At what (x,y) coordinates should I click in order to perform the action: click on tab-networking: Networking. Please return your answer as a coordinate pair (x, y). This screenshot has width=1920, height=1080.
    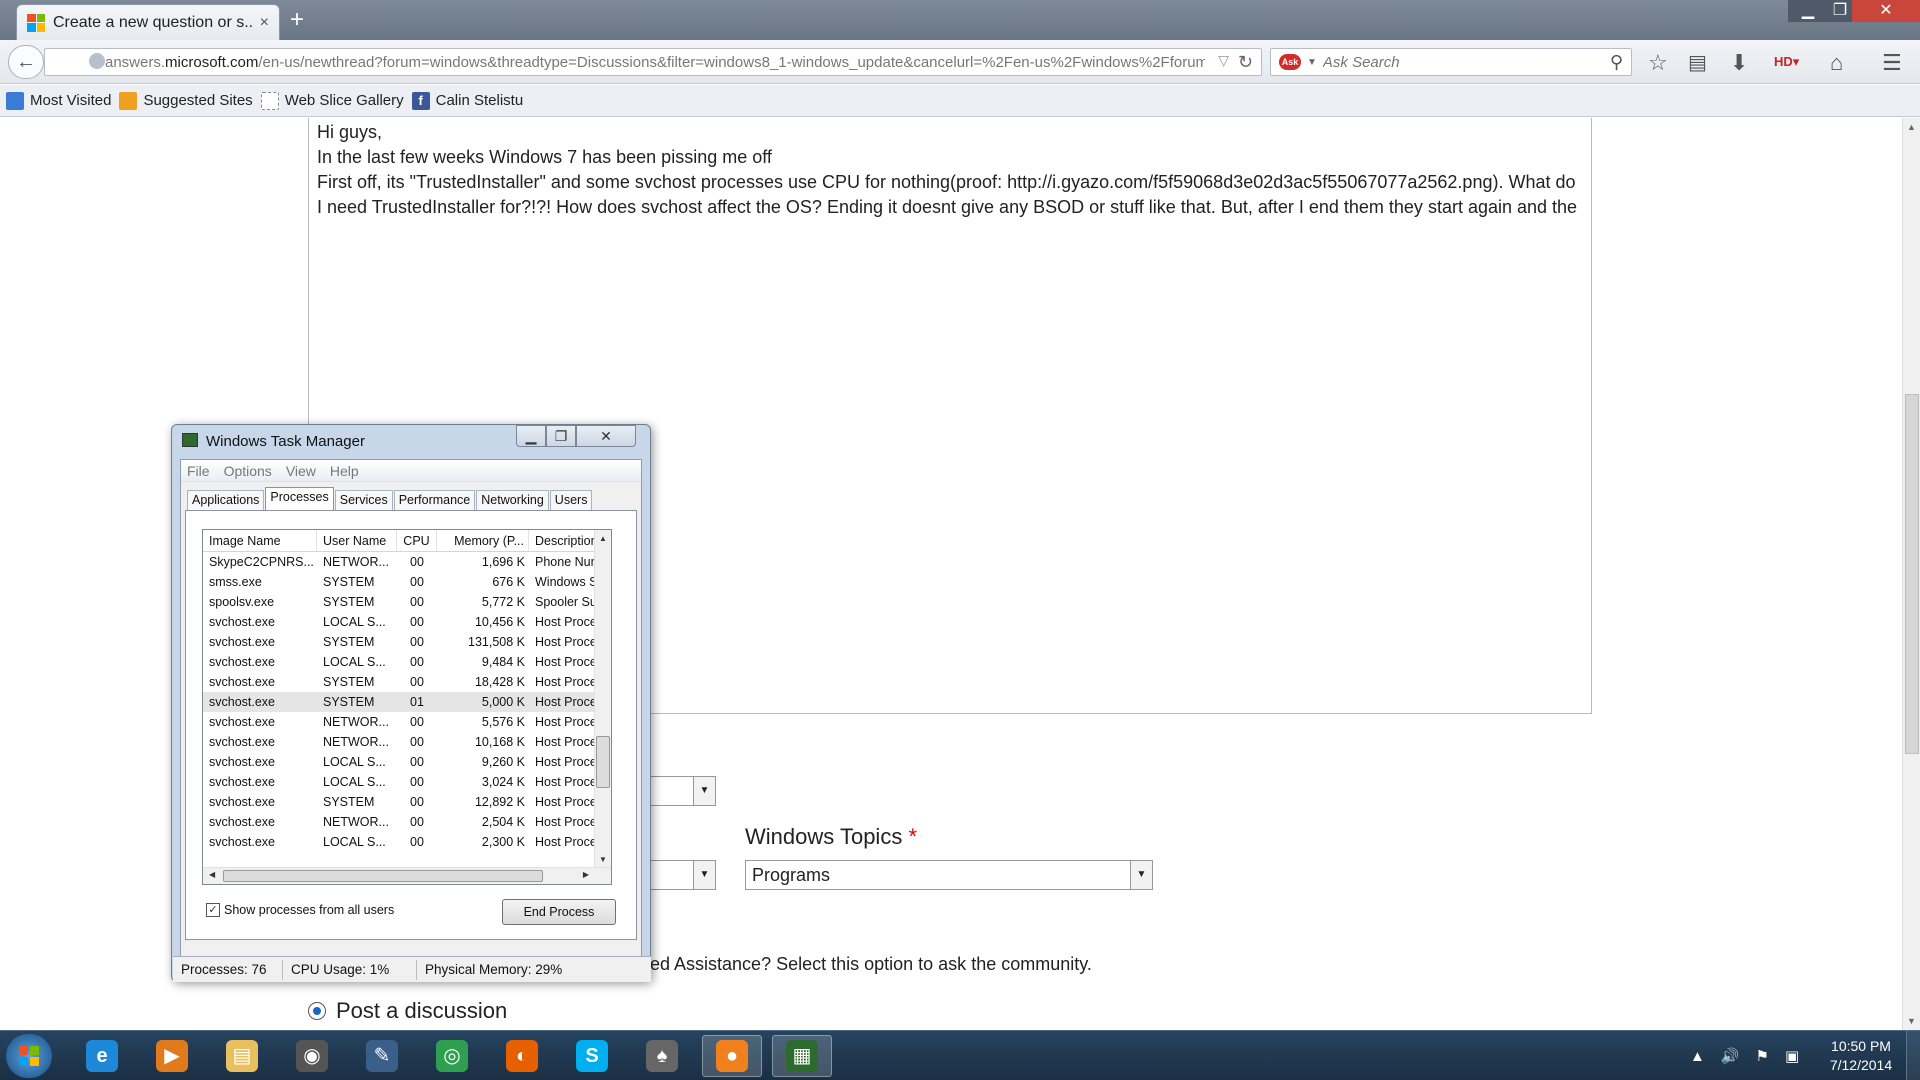
    Looking at the image, I should click on (512, 500).